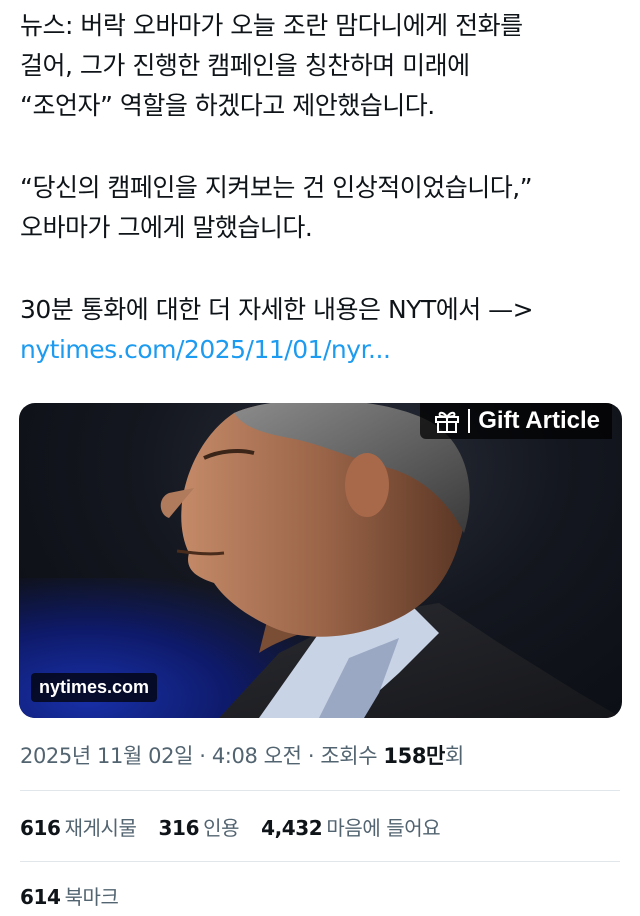  I want to click on bookmarks-stat: 614 북마크, so click(69, 895).